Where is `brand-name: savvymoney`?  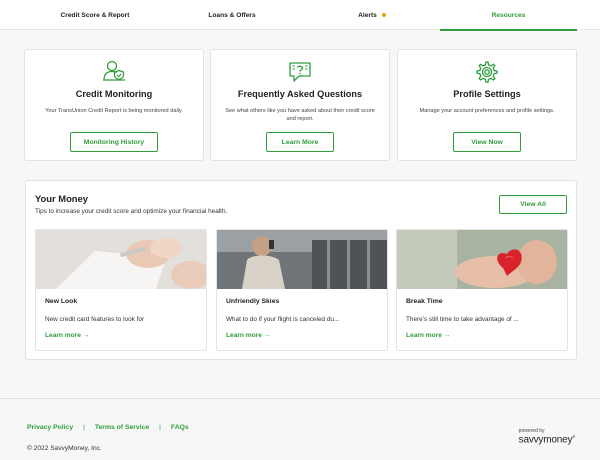 brand-name: savvymoney is located at coordinates (545, 440).